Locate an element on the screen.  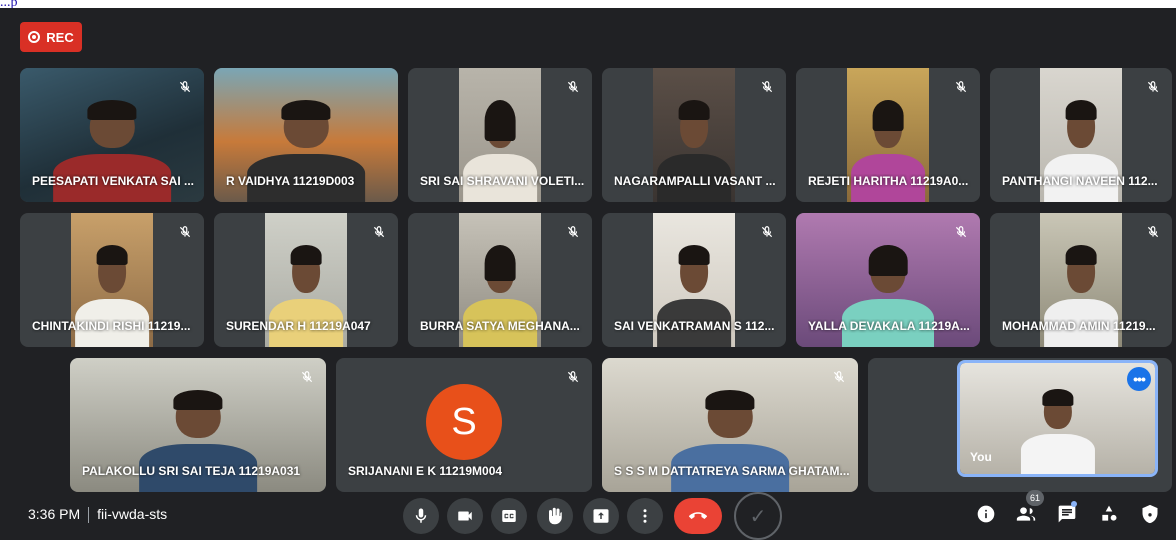
bottom-toolbar: 3:36 PM fii-vwda-sts ✓ 61 is located at coordinates (588, 514).